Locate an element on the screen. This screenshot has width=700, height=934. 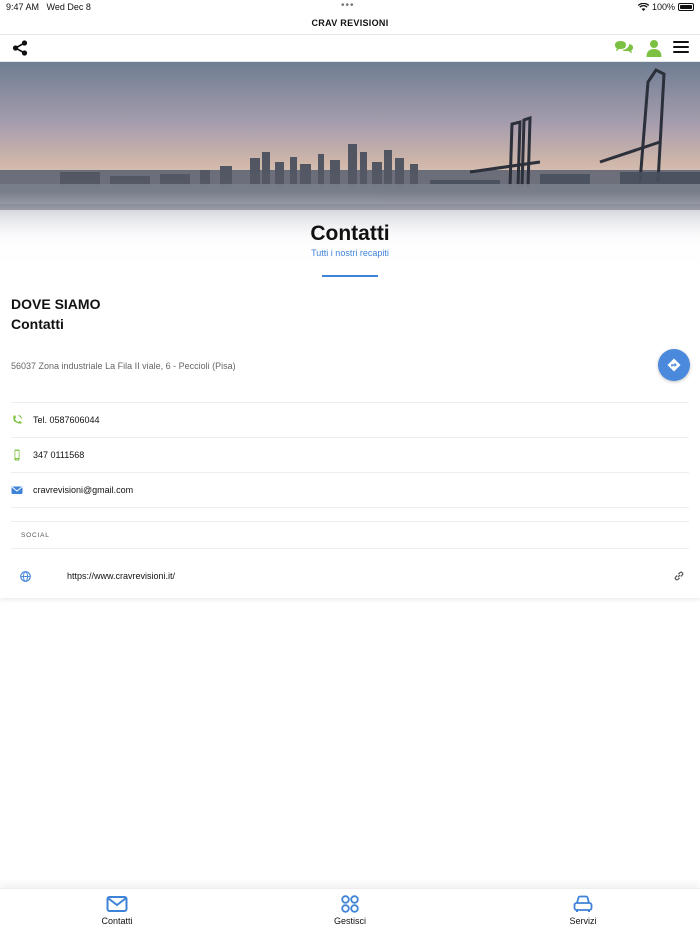
status-bar: 9:47 AM Wed Dec 8 ••• 100% is located at coordinates (350, 7).